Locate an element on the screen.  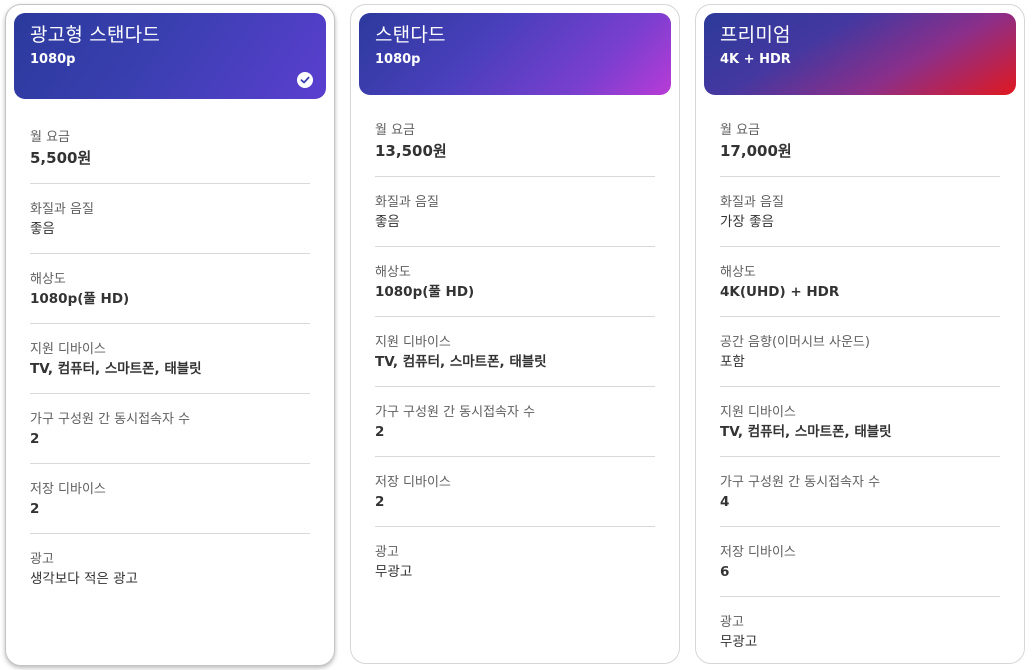
check-circle-icon is located at coordinates (305, 80).